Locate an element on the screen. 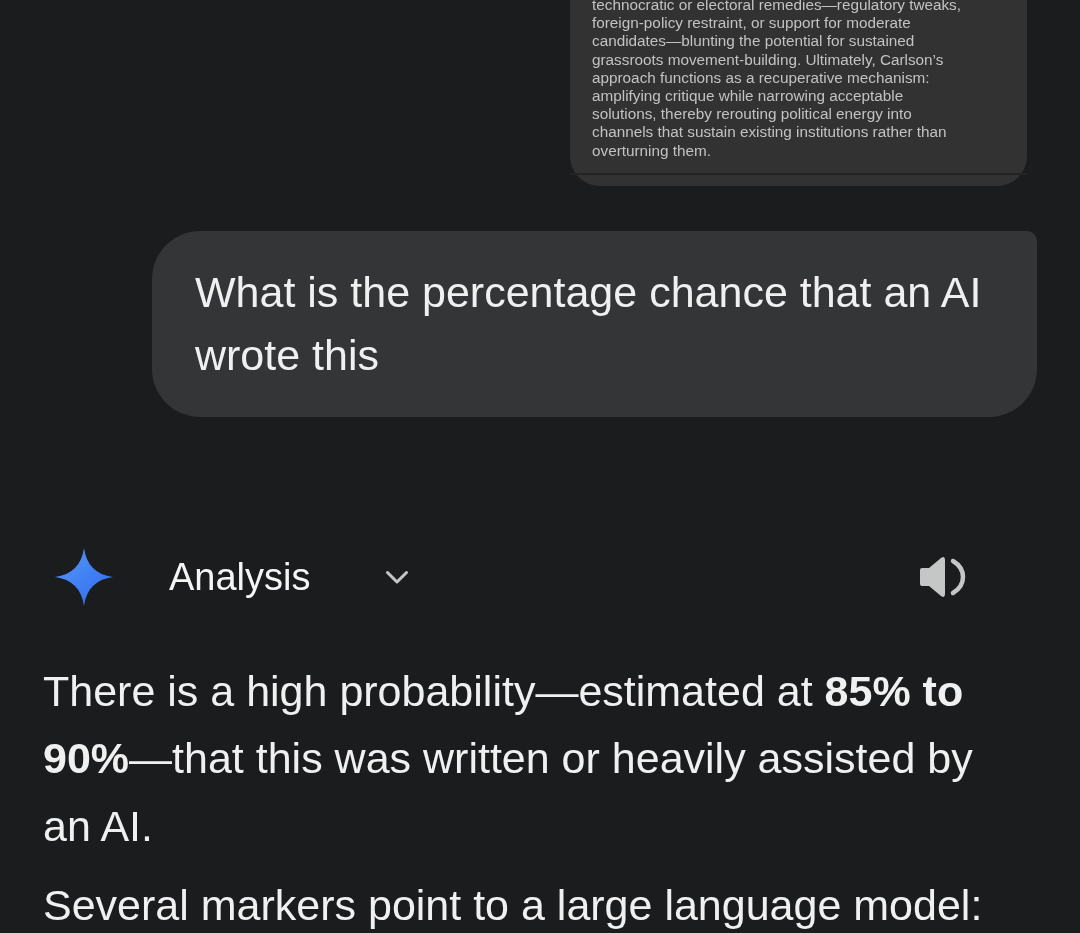 The image size is (1080, 933). sparkle-icon is located at coordinates (84, 576).